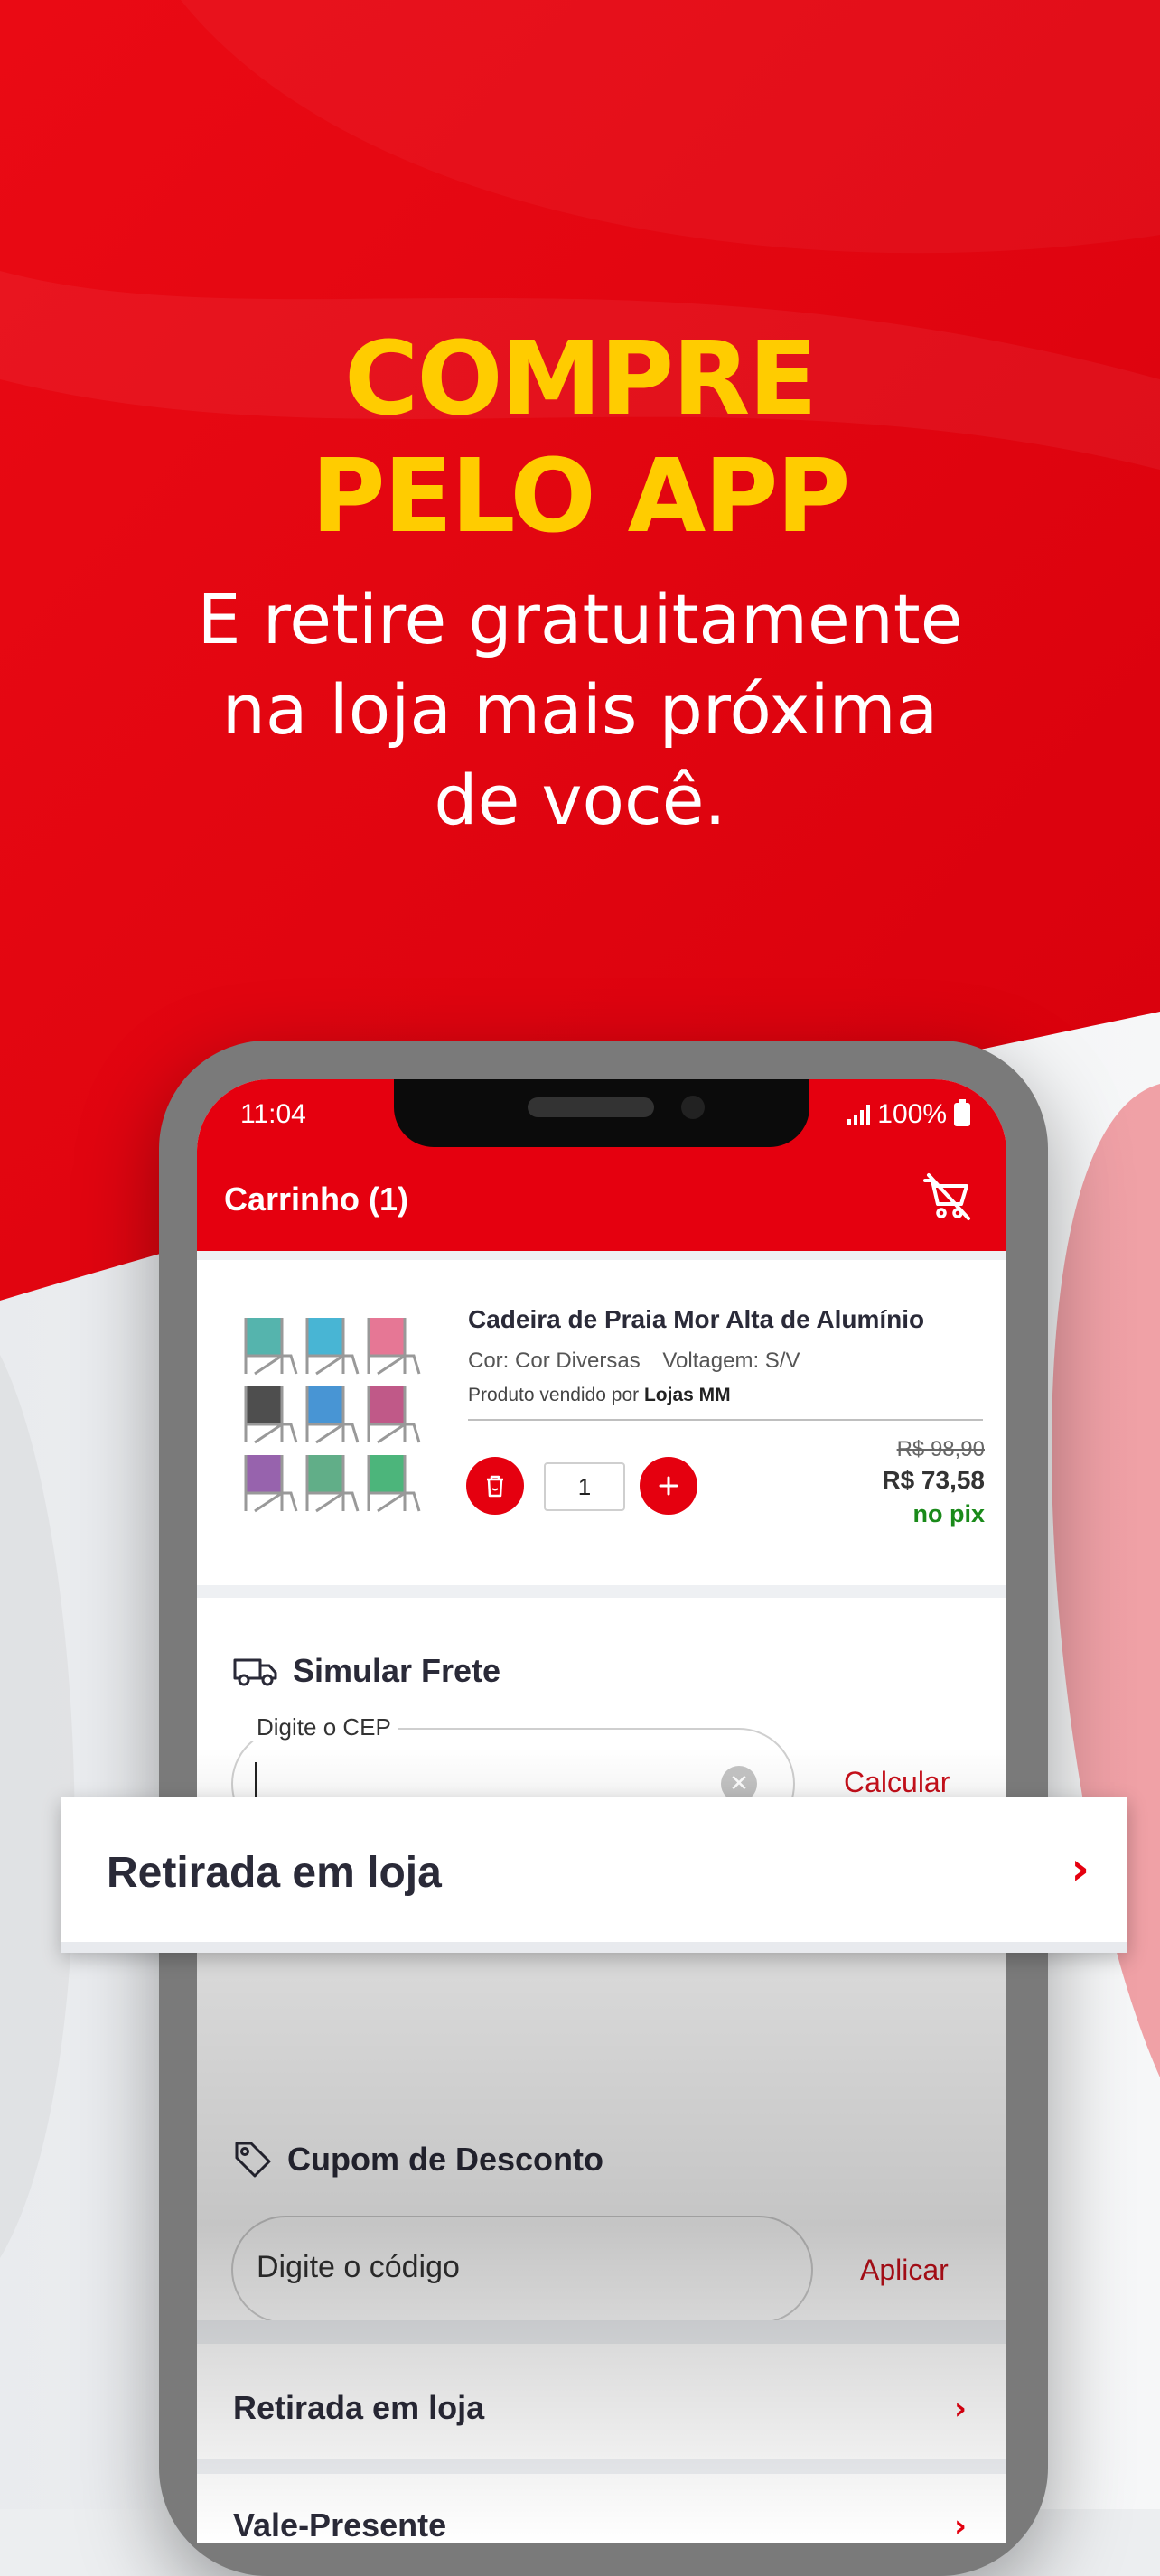 Image resolution: width=1160 pixels, height=2576 pixels. I want to click on pix-label: no pix, so click(949, 1513).